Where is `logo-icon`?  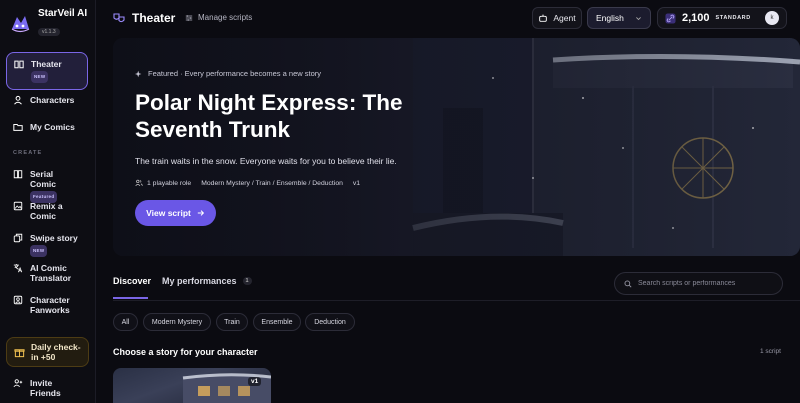
logo-icon is located at coordinates (20, 24).